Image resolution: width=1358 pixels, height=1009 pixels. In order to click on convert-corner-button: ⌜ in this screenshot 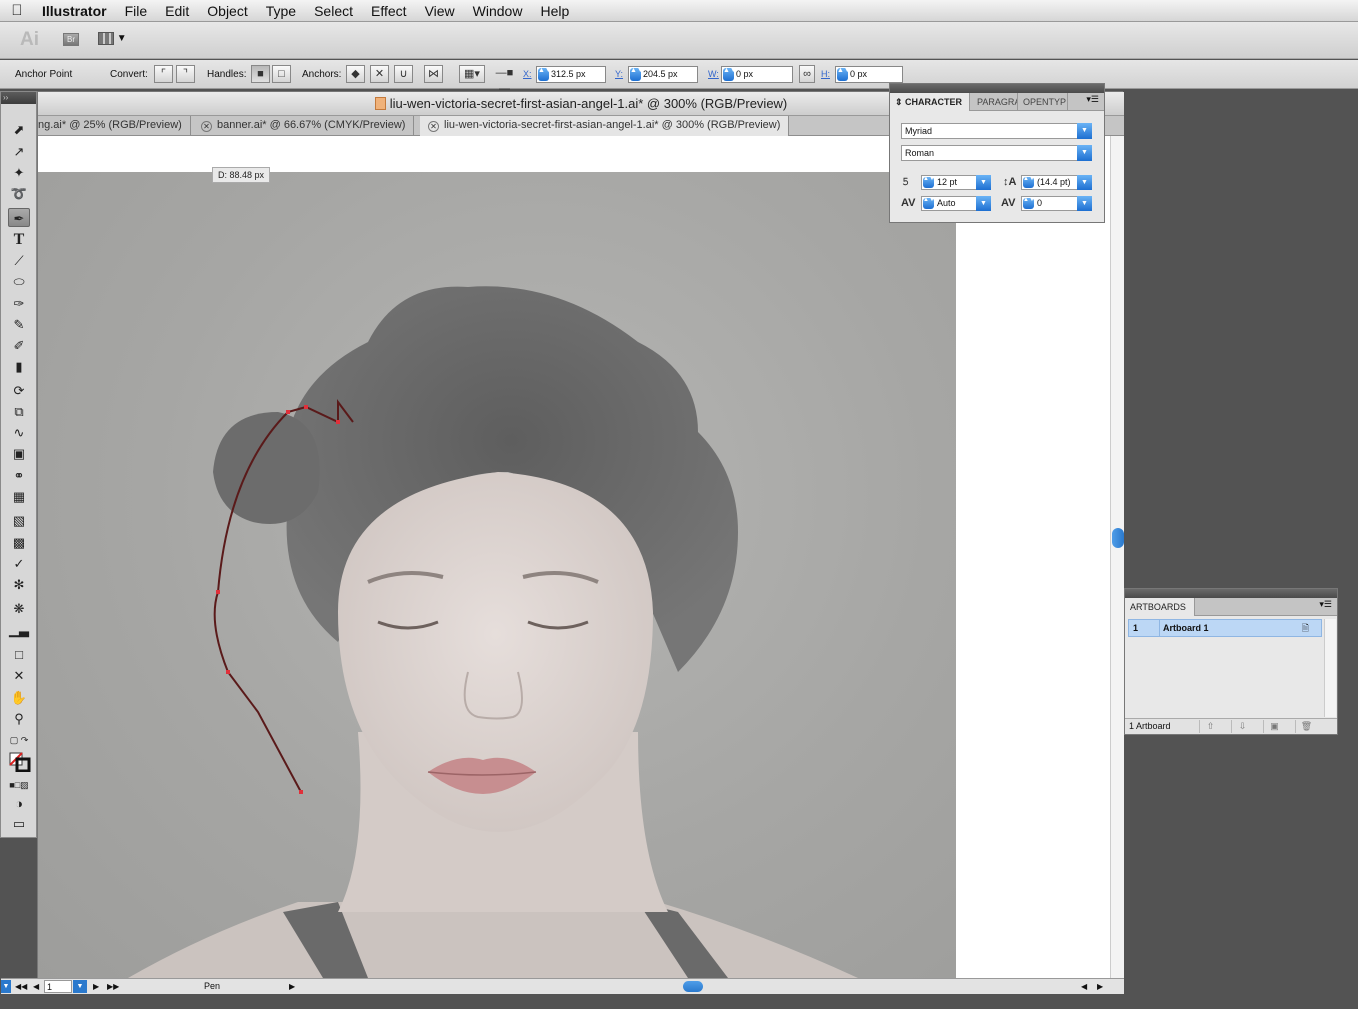, I will do `click(163, 74)`.